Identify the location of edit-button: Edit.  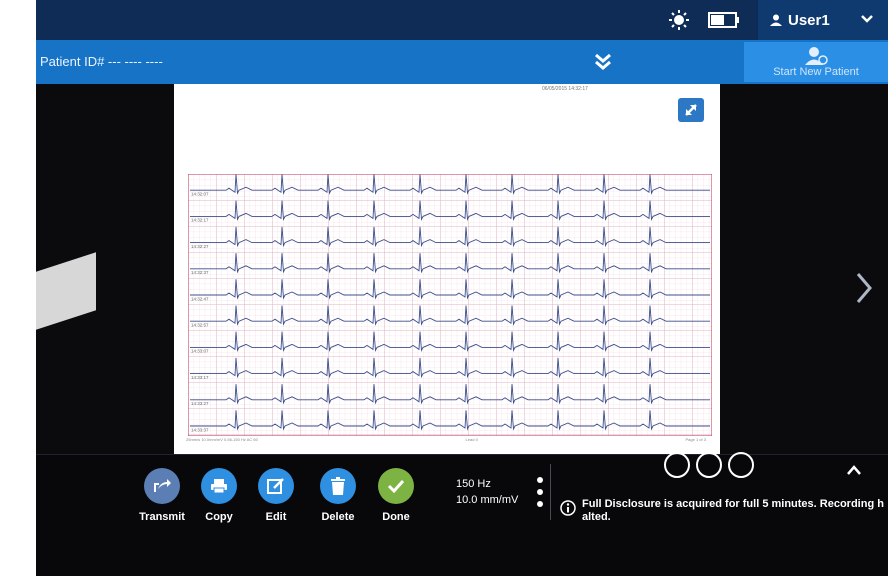
(276, 495).